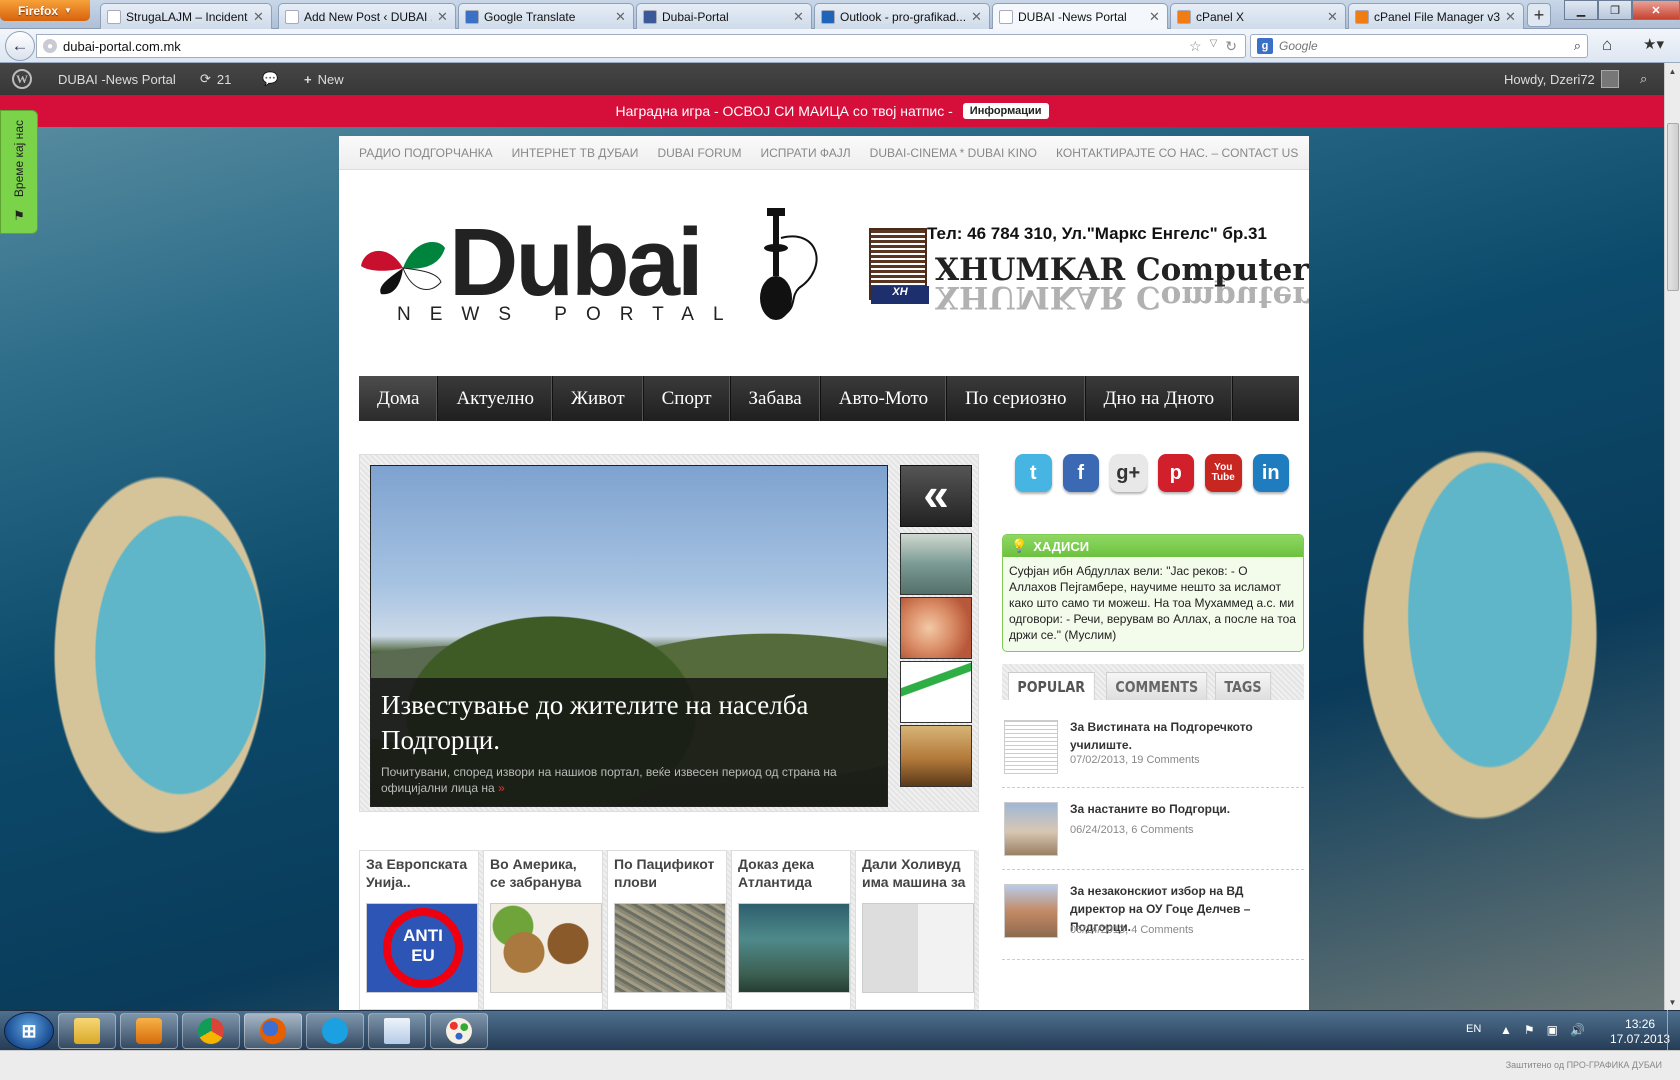 This screenshot has height=1080, width=1680. What do you see at coordinates (335, 1031) in the screenshot?
I see `taskbar-skype` at bounding box center [335, 1031].